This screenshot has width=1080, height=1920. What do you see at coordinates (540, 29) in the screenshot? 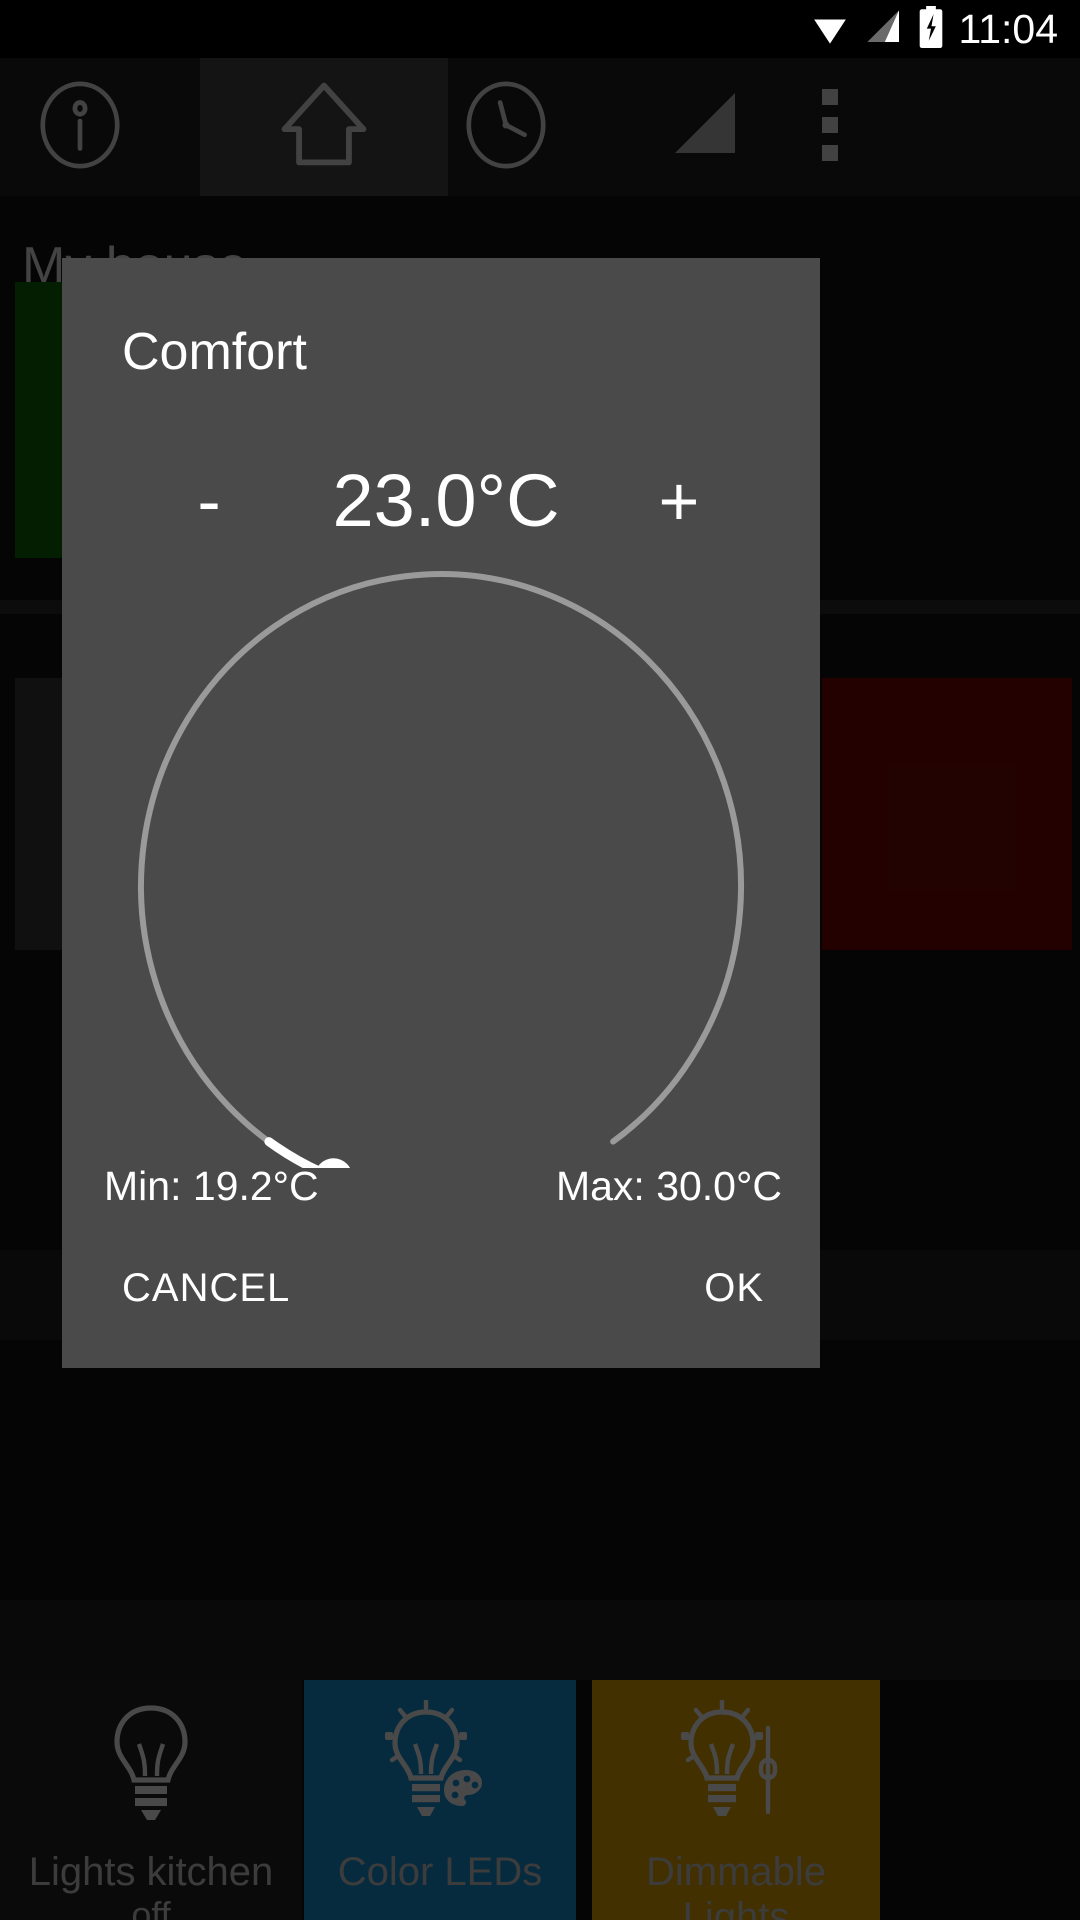
I see `status-bar: 11:04` at bounding box center [540, 29].